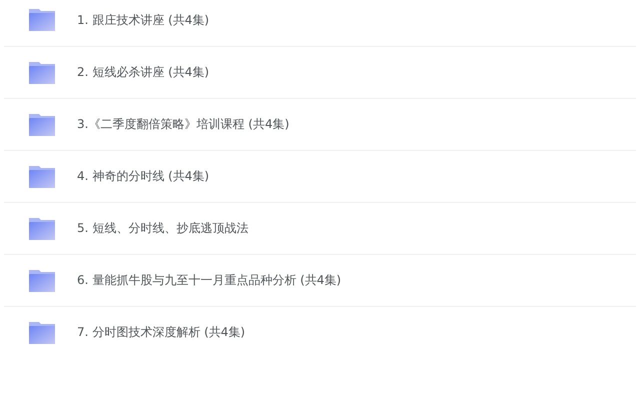 The width and height of the screenshot is (638, 405). Describe the element at coordinates (320, 124) in the screenshot. I see `folder-row: 3.《二季度翻倍策略》培训课程 (共4集)` at that location.